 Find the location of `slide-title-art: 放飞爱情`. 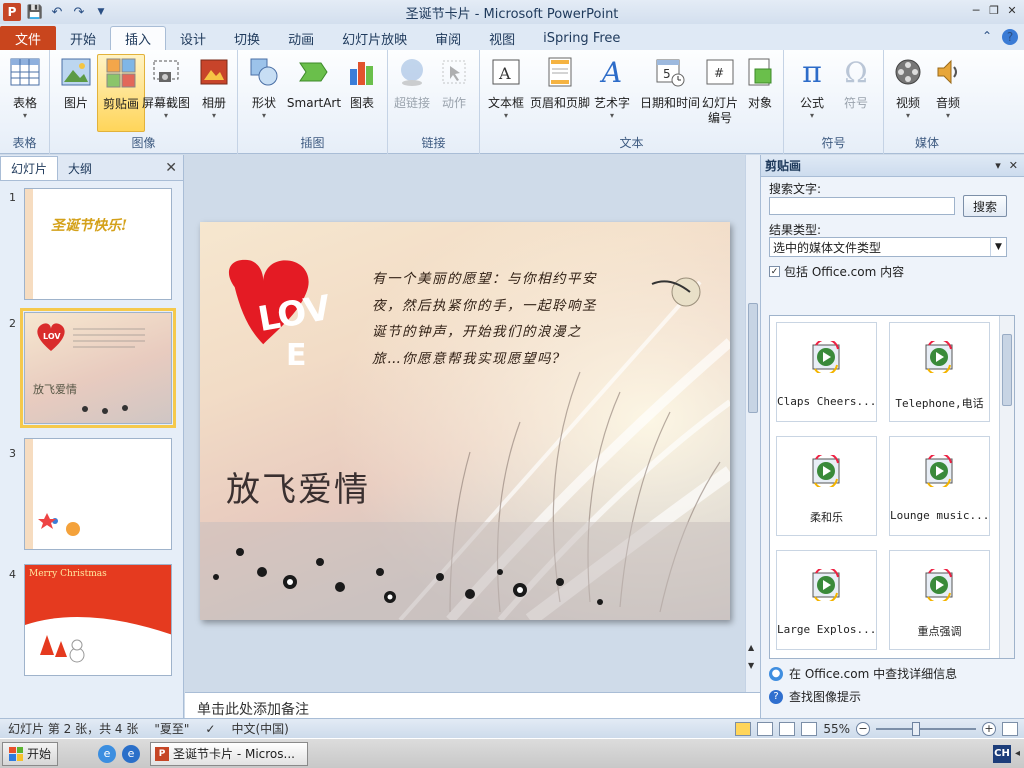

slide-title-art: 放飞爱情 is located at coordinates (298, 486).